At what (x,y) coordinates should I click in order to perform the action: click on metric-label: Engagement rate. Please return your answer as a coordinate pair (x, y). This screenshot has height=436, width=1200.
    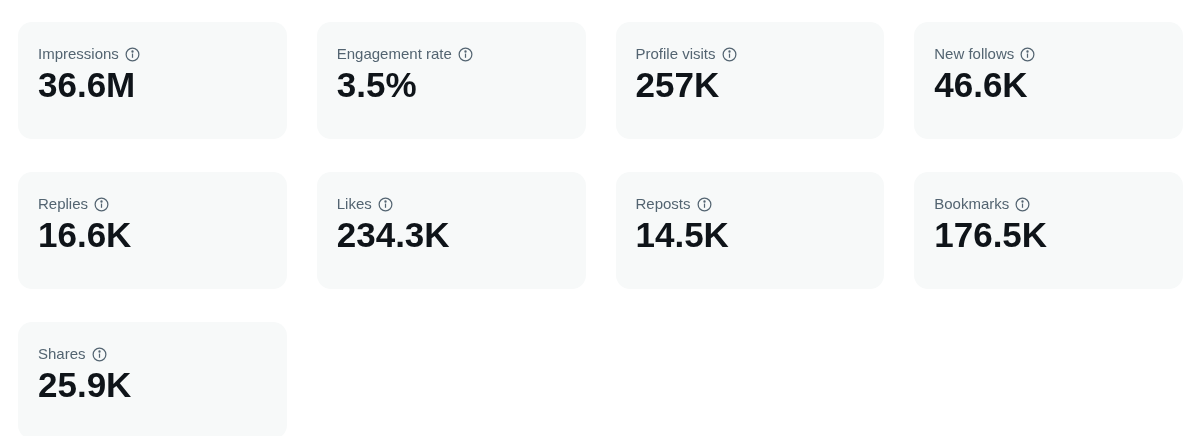
    Looking at the image, I should click on (394, 54).